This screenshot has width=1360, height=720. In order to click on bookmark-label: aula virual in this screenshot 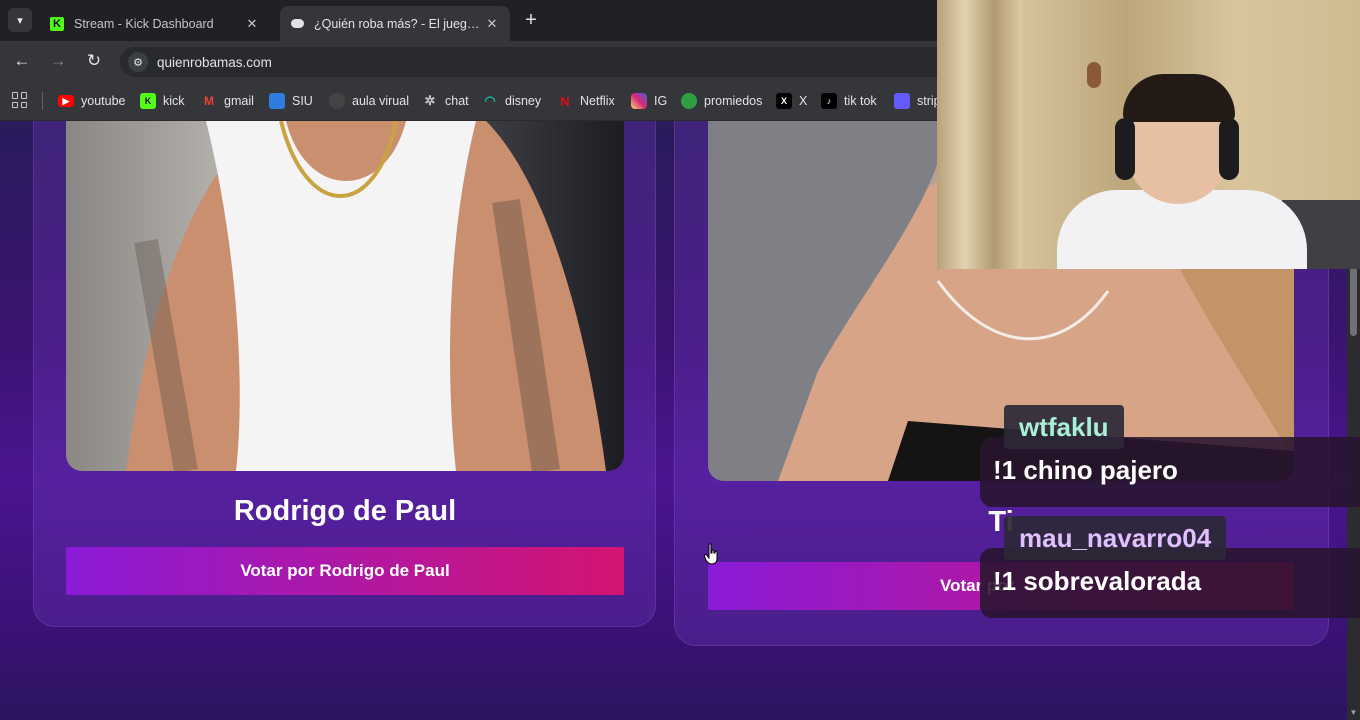, I will do `click(380, 101)`.